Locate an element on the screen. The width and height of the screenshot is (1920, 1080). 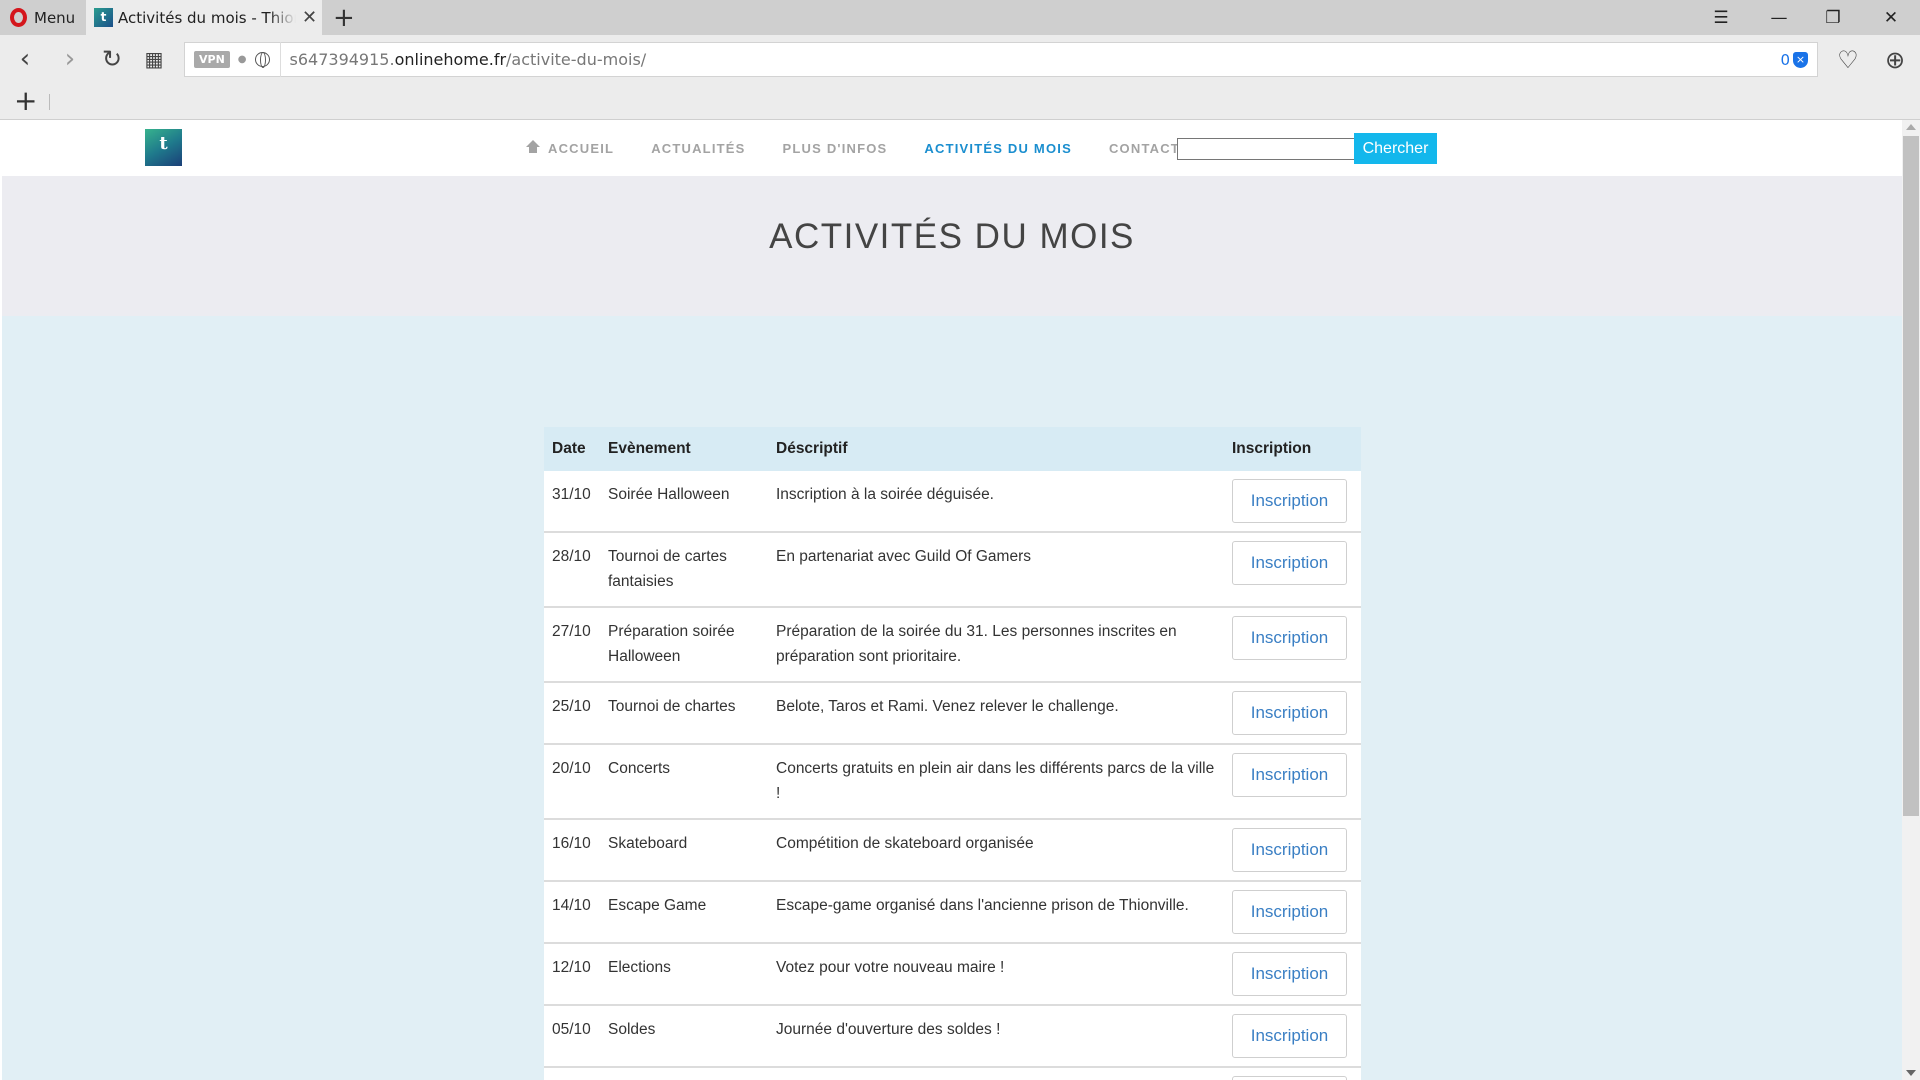
globe-icon is located at coordinates (262, 60).